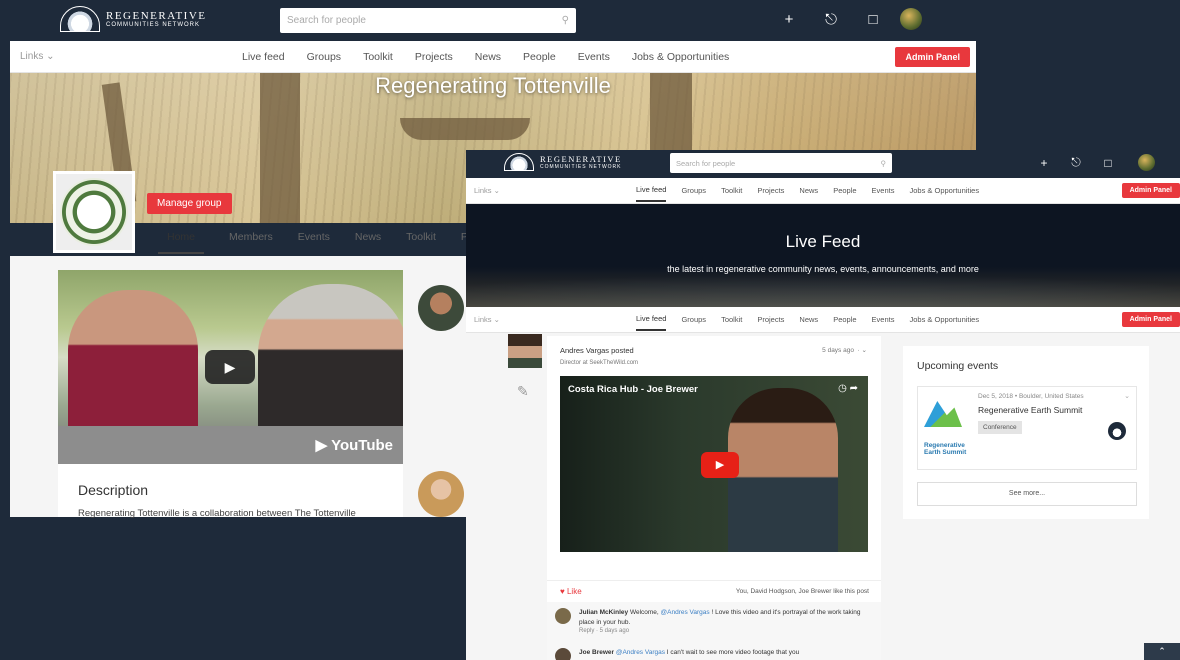 Image resolution: width=1180 pixels, height=660 pixels. Describe the element at coordinates (189, 203) in the screenshot. I see `manage-group-button: Manage group` at that location.